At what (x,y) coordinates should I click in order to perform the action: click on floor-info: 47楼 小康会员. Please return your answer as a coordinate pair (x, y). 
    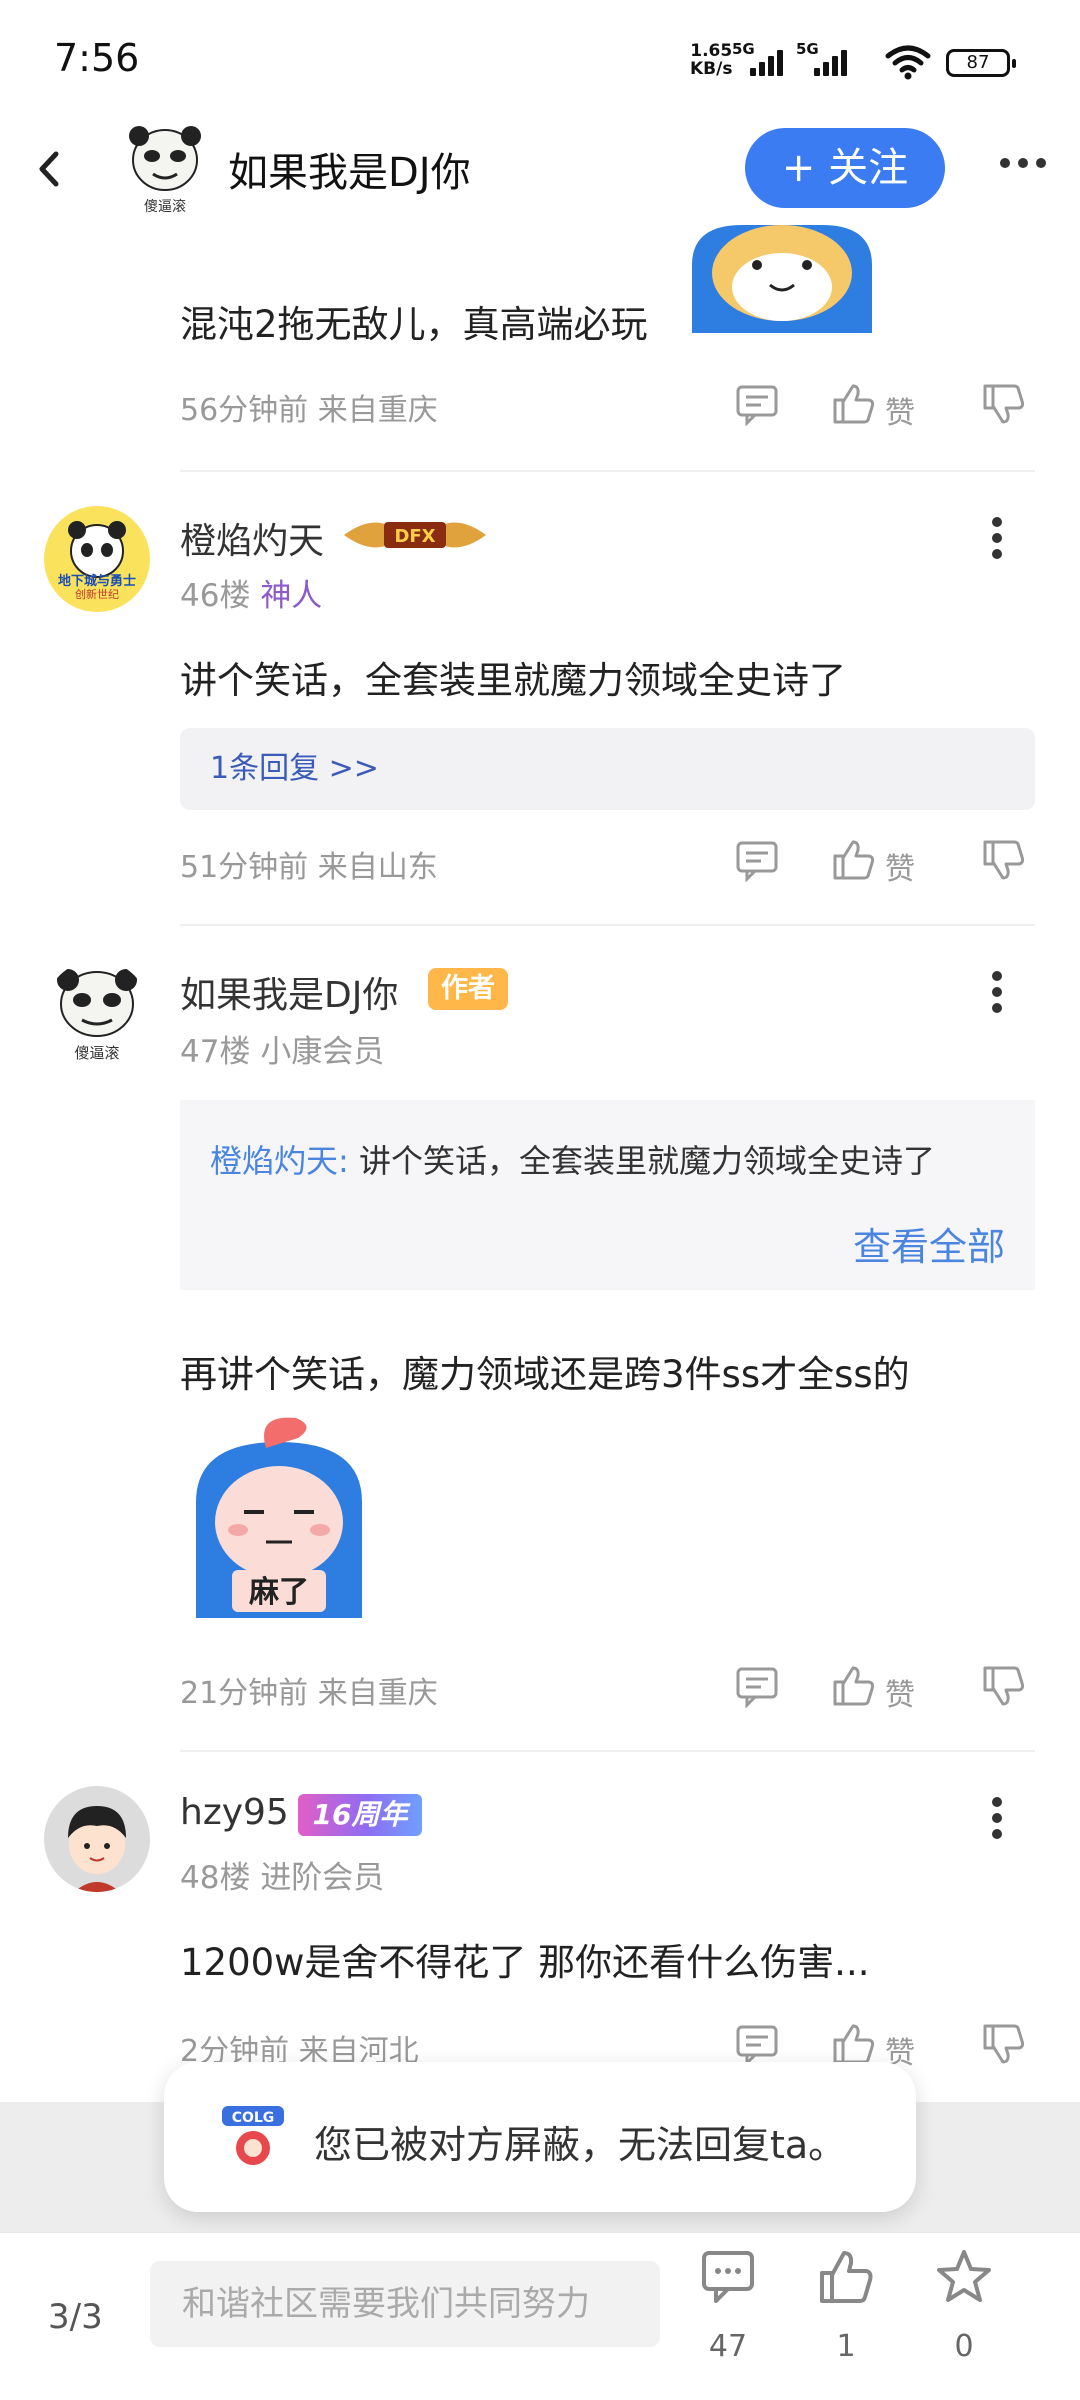
    Looking at the image, I should click on (282, 1052).